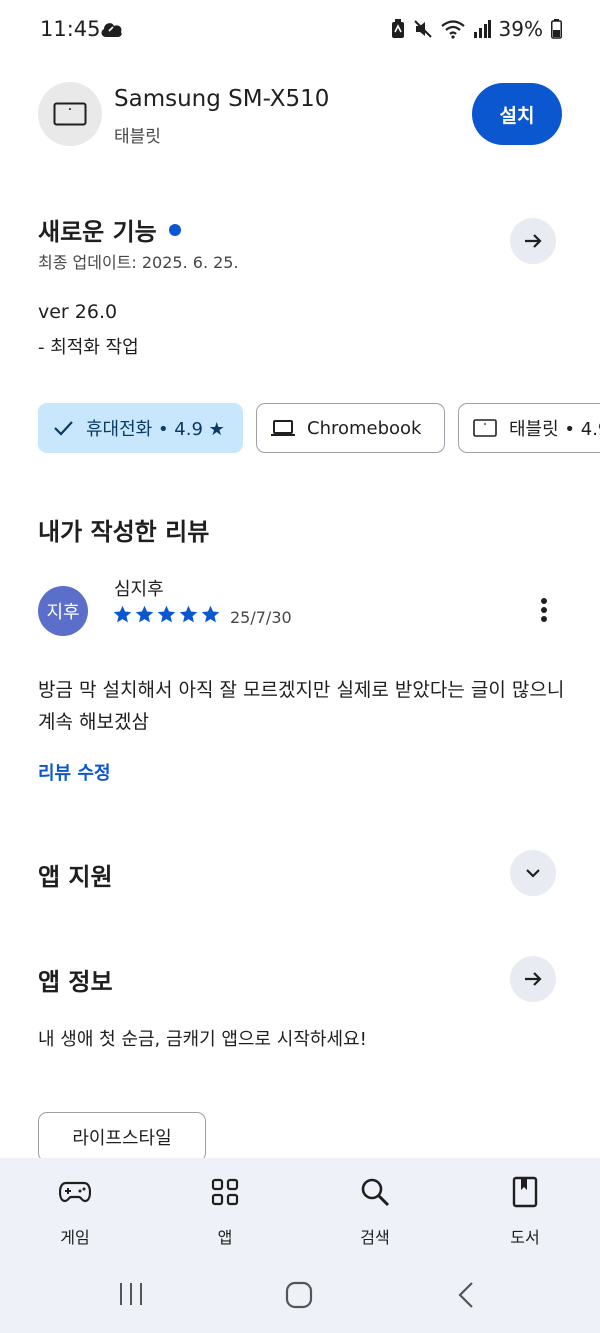 This screenshot has width=600, height=1333. What do you see at coordinates (63, 428) in the screenshot?
I see `check-icon` at bounding box center [63, 428].